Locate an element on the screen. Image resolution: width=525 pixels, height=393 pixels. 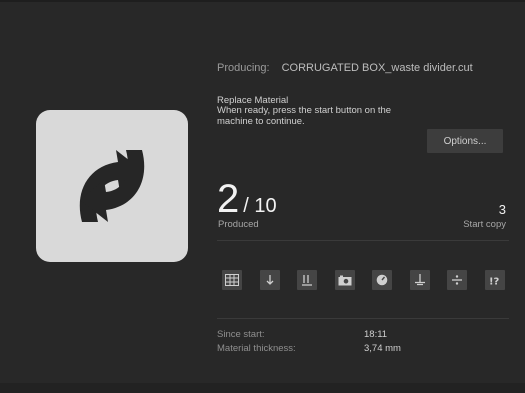
start-copy-label: Start copy is located at coordinates (484, 224).